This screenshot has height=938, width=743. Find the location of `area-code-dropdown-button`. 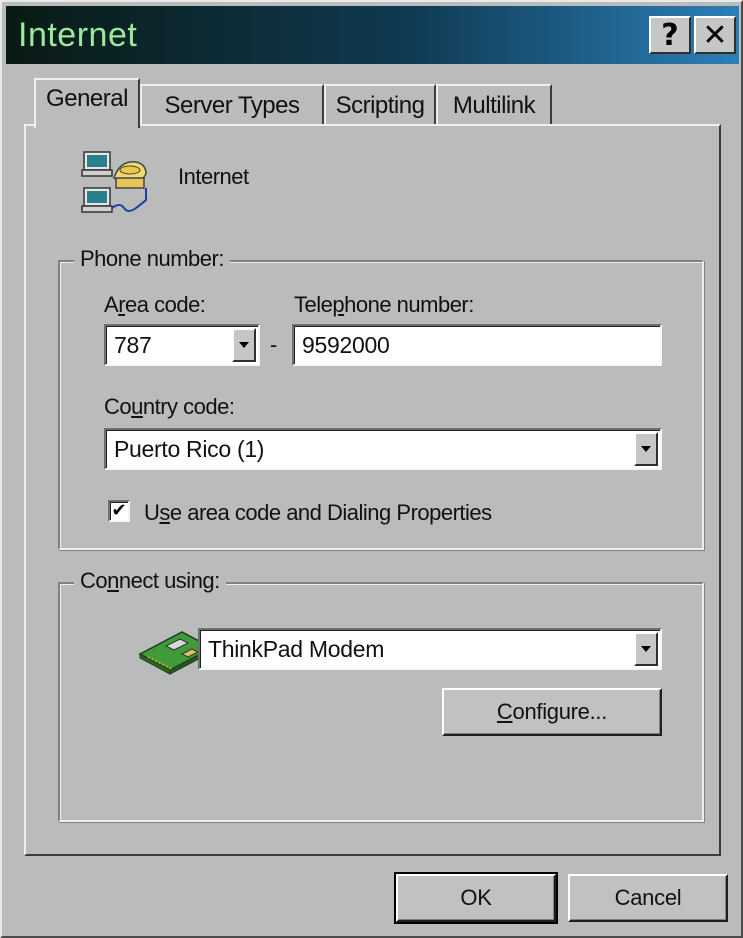

area-code-dropdown-button is located at coordinates (244, 345).